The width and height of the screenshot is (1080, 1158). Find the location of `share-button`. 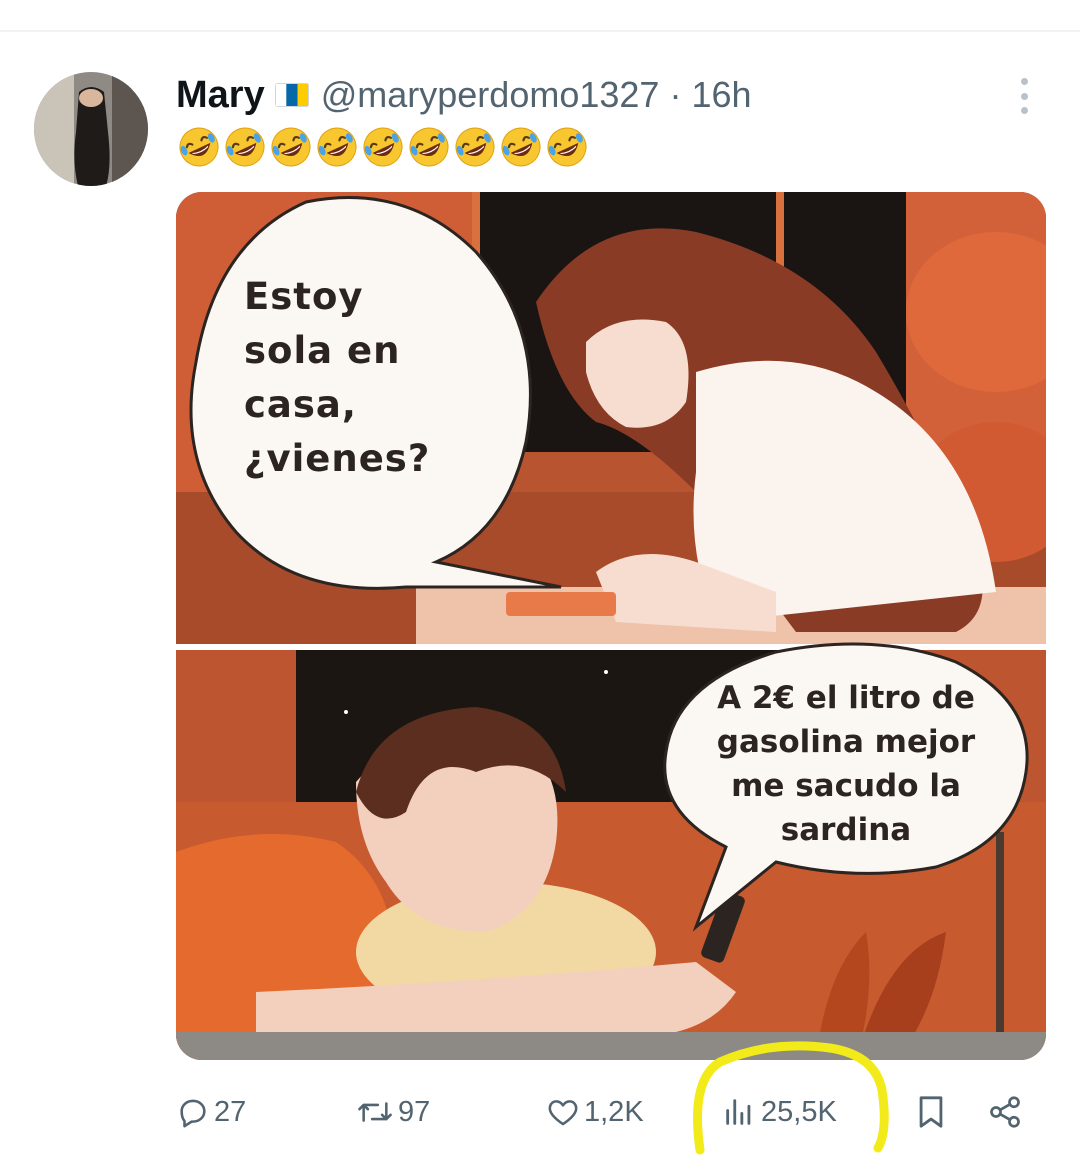

share-button is located at coordinates (1005, 1112).